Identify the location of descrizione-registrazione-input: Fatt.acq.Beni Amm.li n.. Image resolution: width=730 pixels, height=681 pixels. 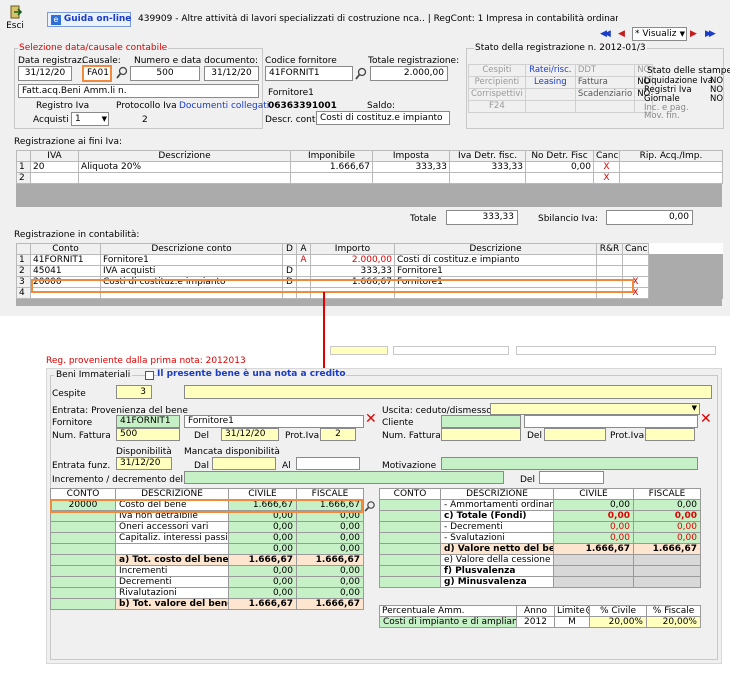
(138, 91).